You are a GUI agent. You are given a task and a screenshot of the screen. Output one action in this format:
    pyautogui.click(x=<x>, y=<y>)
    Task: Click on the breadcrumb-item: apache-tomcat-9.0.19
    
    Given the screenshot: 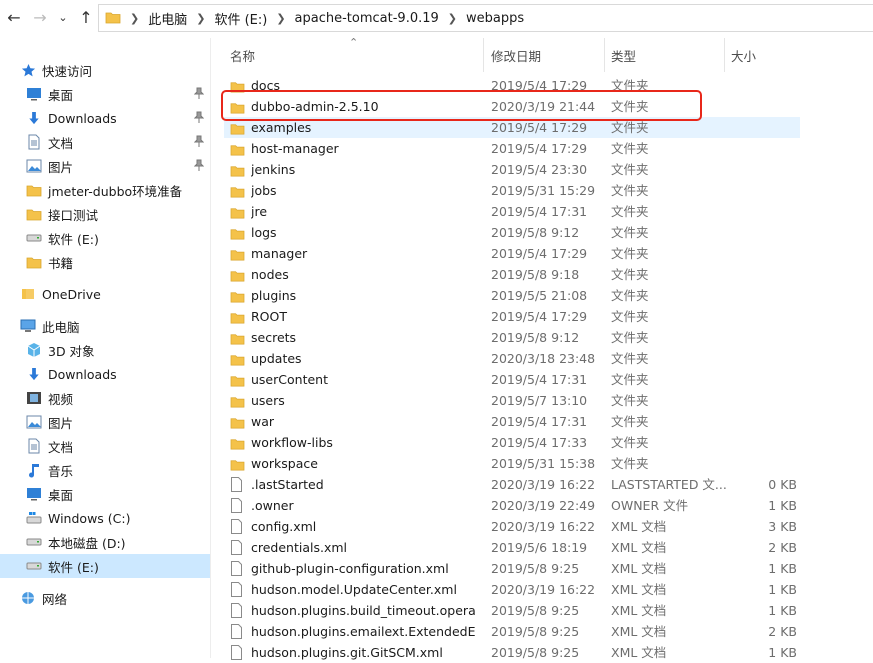 What is the action you would take?
    pyautogui.click(x=367, y=18)
    